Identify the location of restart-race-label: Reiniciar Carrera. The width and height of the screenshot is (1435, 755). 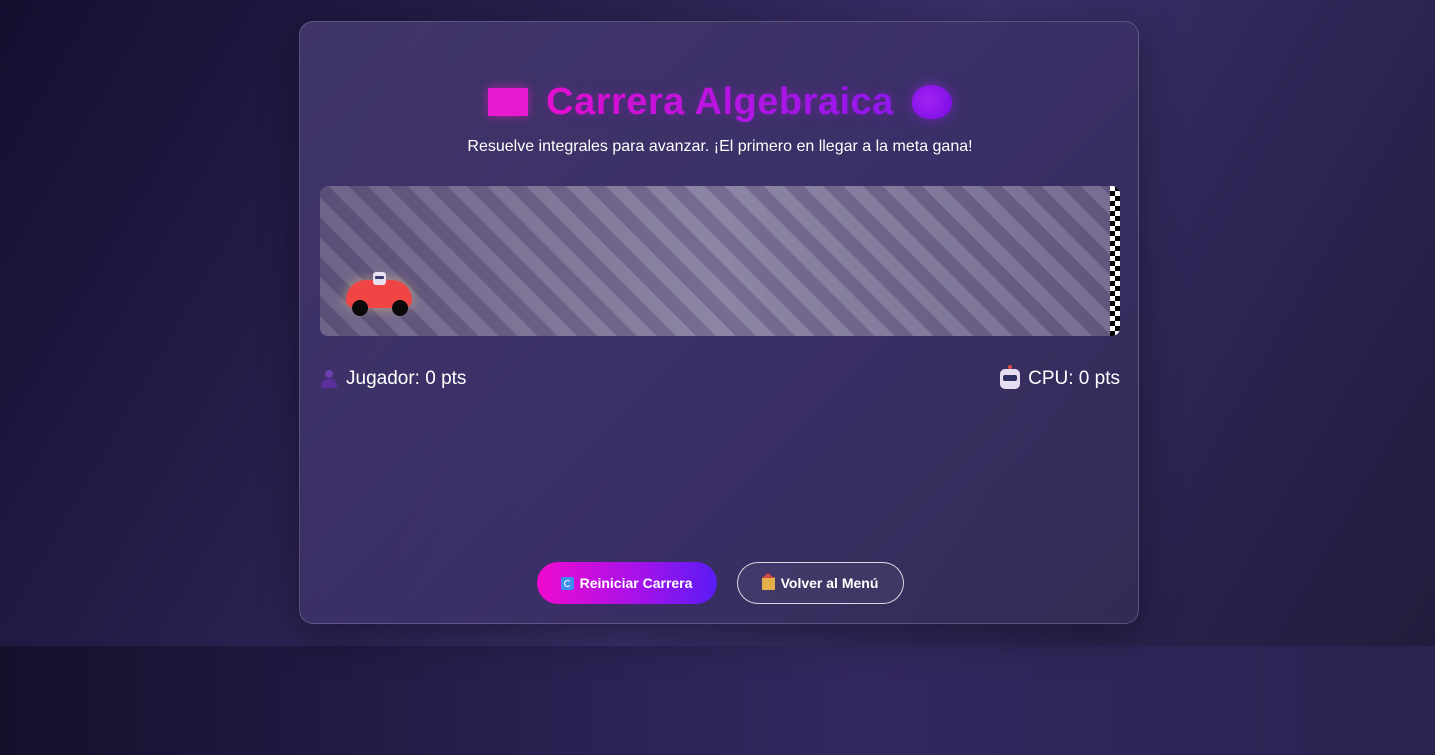
(636, 583).